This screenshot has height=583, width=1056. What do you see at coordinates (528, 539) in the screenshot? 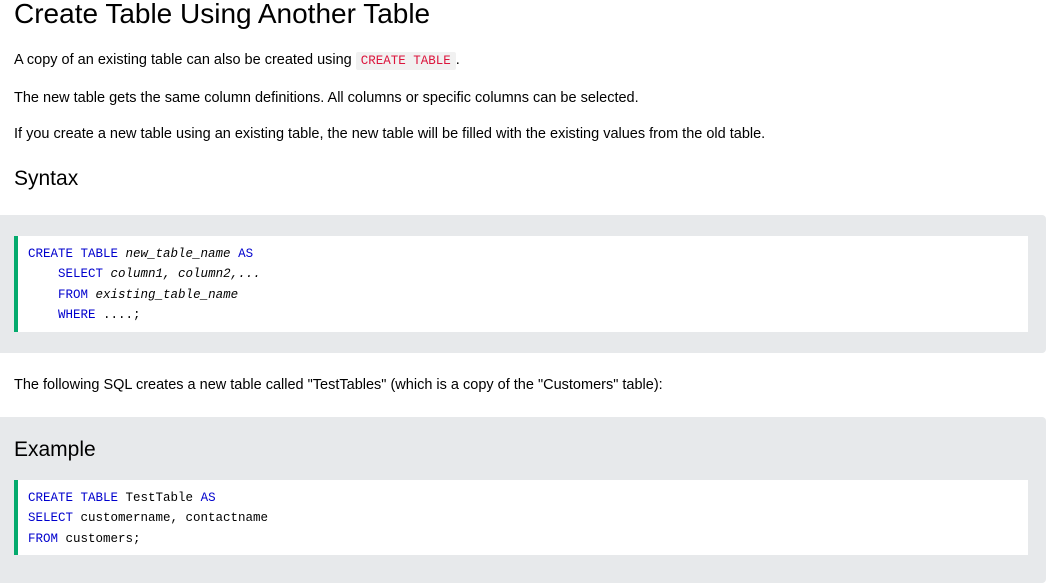
I see `example-code-line: FROM customers;` at bounding box center [528, 539].